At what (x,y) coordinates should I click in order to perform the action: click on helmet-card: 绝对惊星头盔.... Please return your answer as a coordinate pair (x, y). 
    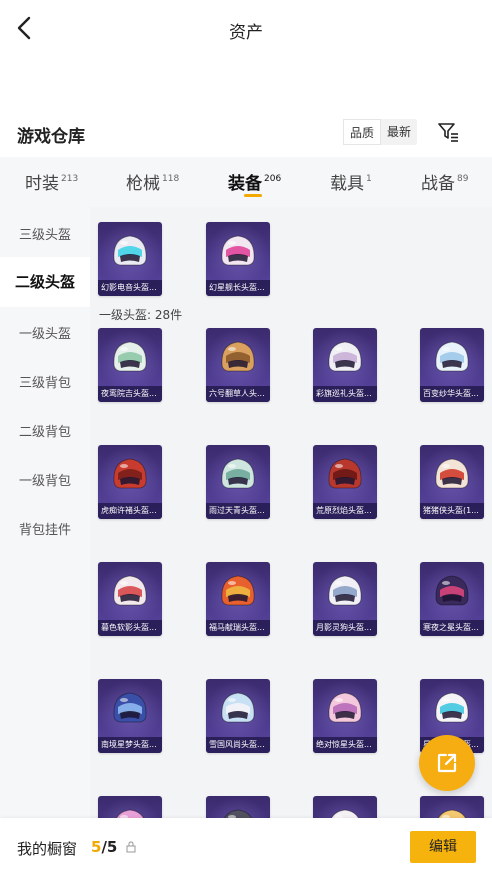
    Looking at the image, I should click on (345, 716).